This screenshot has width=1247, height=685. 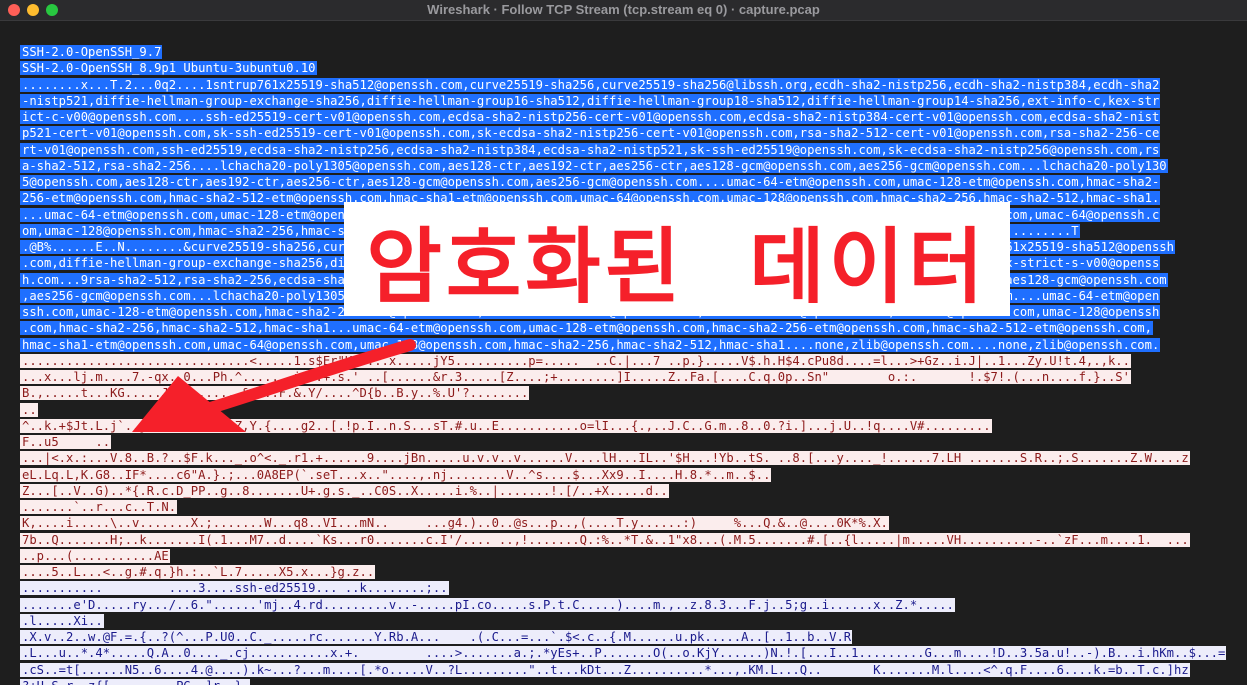 I want to click on stream-line-text: .l.....Xi.., so click(x=62, y=620).